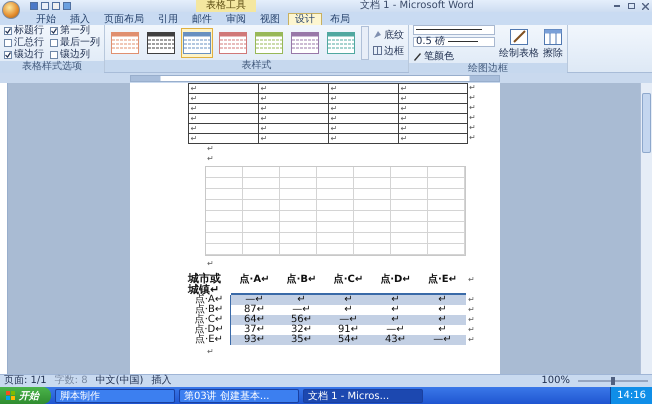  What do you see at coordinates (254, 340) in the screenshot?
I see `table-cell: 93↵` at bounding box center [254, 340].